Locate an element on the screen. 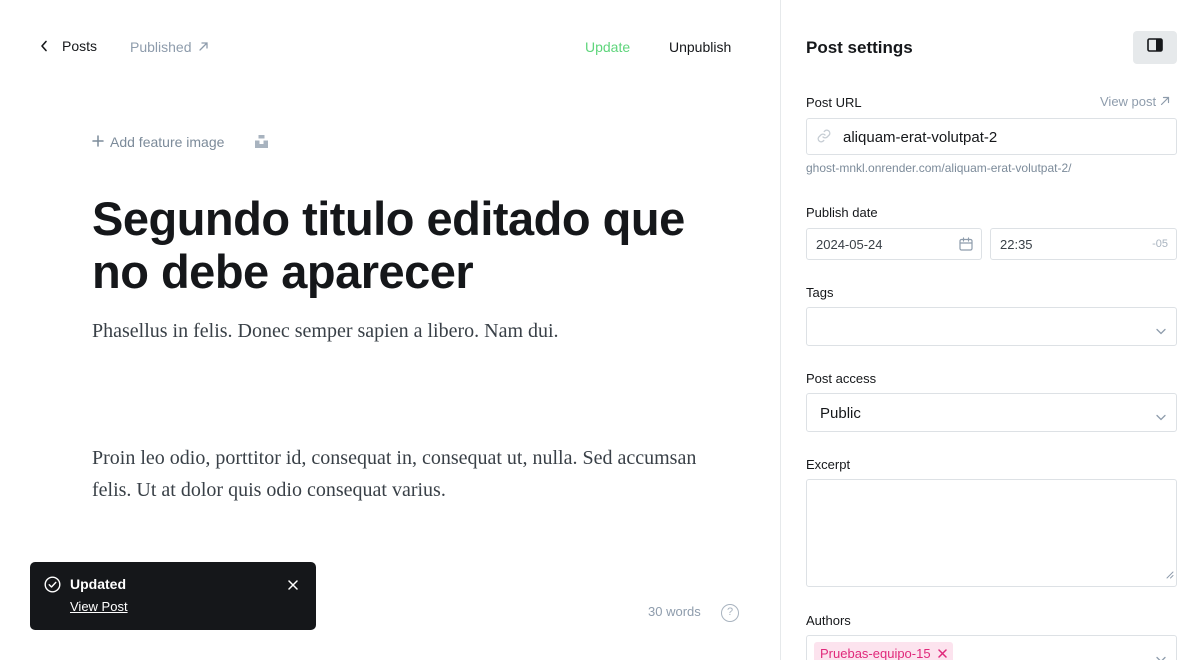  publish-time-input: 22:35 -05 is located at coordinates (1083, 244).